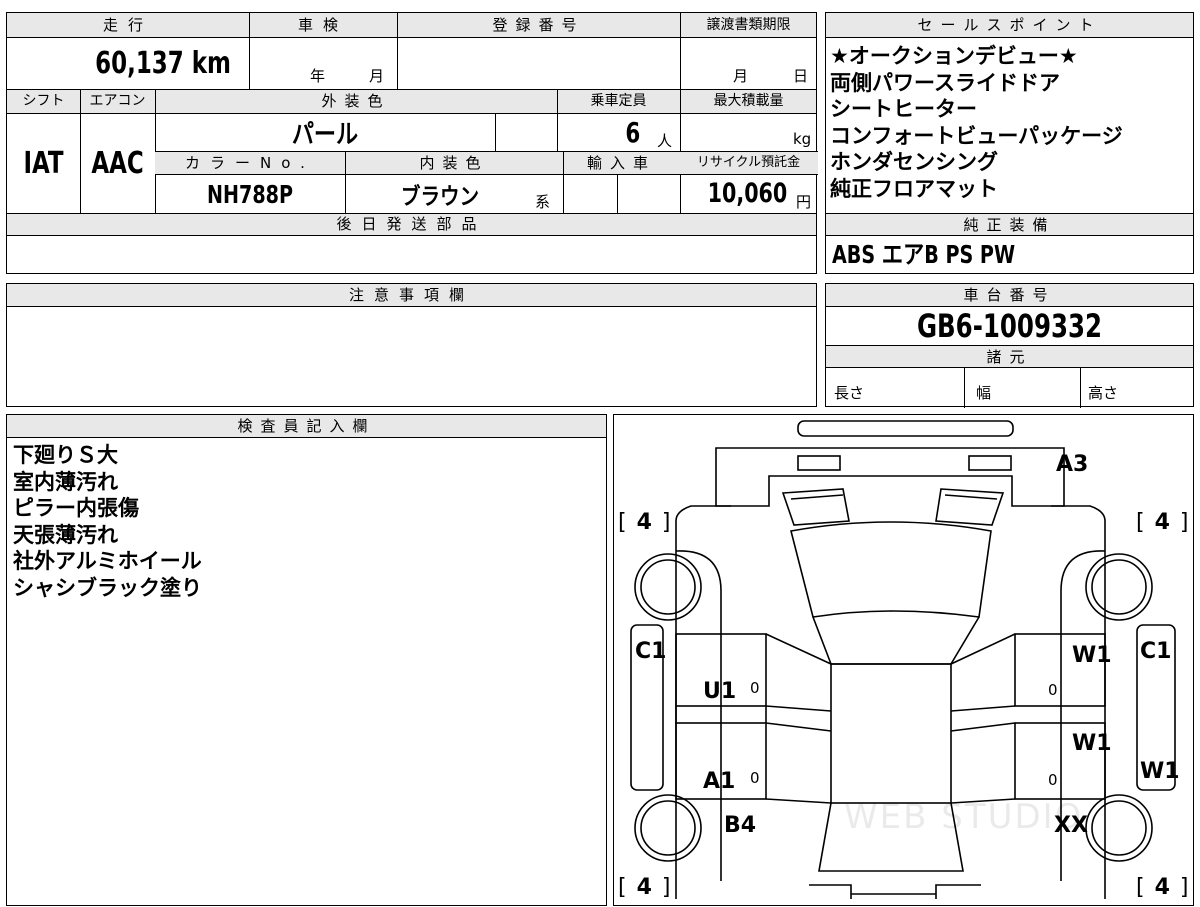  What do you see at coordinates (411, 295) in the screenshot?
I see `notes-header: 注意事項欄` at bounding box center [411, 295].